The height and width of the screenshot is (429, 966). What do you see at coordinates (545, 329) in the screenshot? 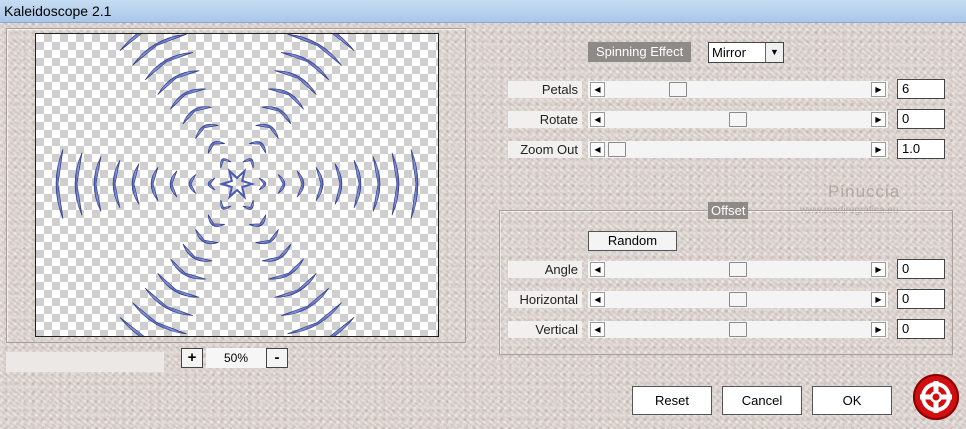
I see `vertical-label: Vertical` at bounding box center [545, 329].